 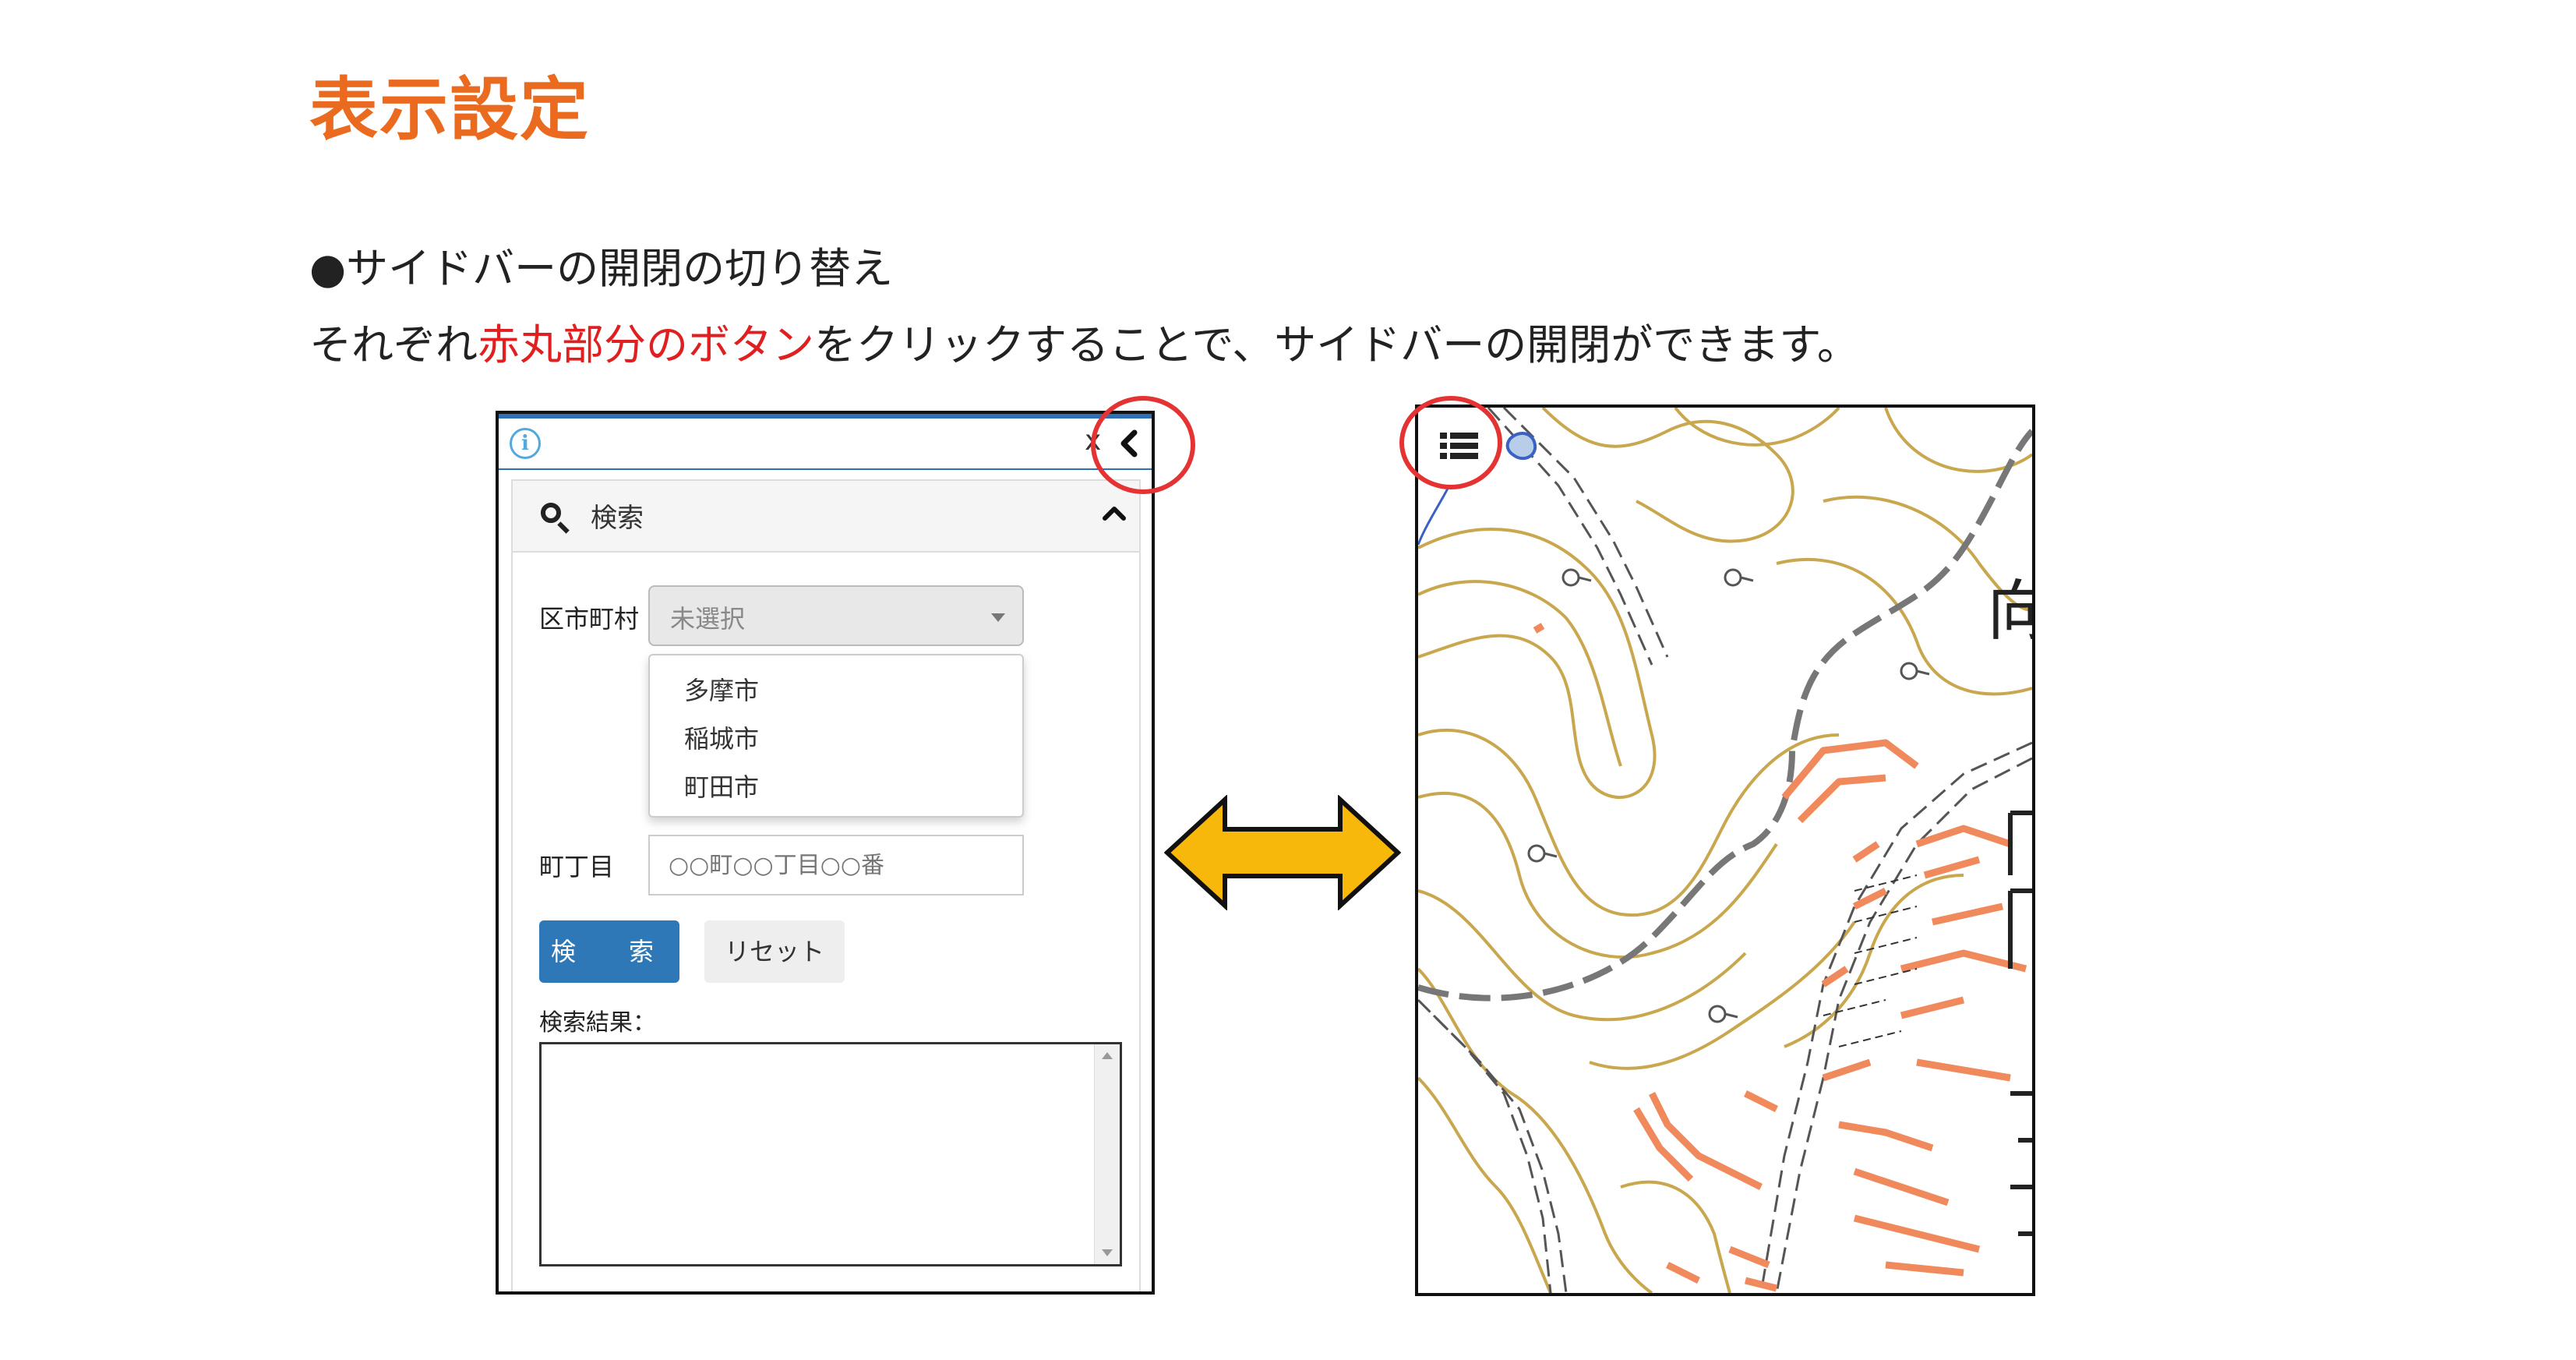 What do you see at coordinates (525, 444) in the screenshot?
I see `info-icon: i` at bounding box center [525, 444].